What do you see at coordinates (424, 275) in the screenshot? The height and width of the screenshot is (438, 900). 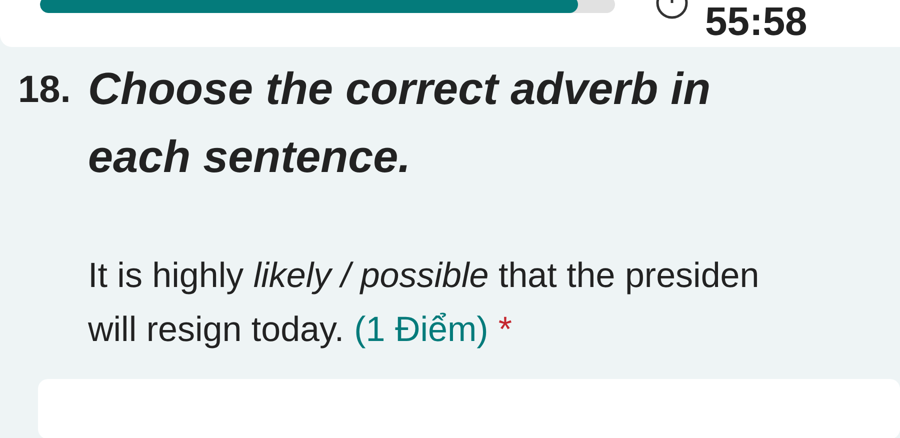 I see `question-text: It is highly likely / possible that the presiden` at bounding box center [424, 275].